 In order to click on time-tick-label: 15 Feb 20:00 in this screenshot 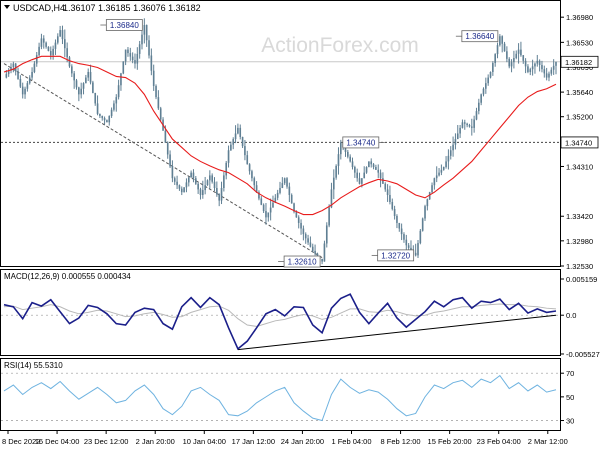, I will do `click(450, 441)`.